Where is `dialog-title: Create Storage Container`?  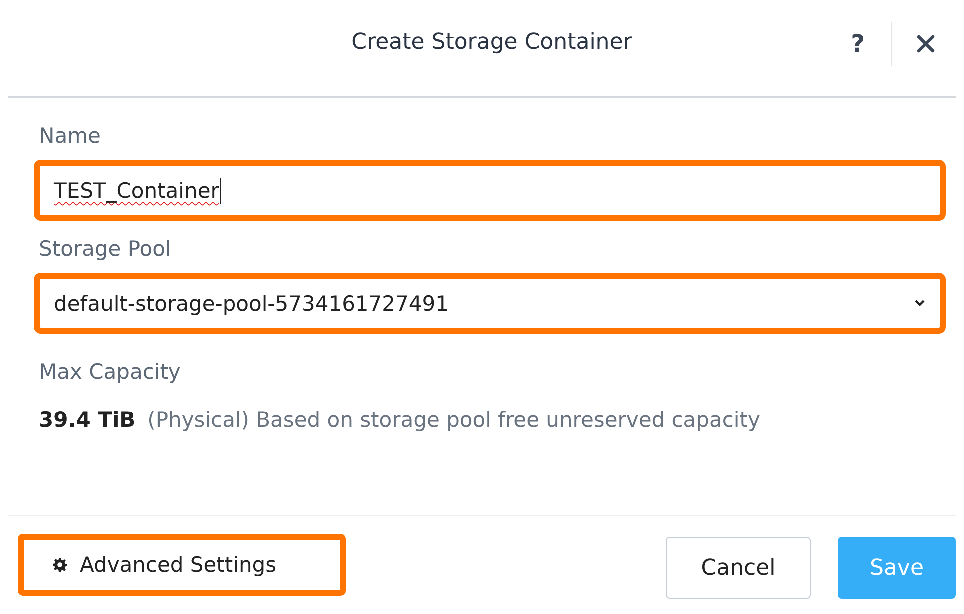
dialog-title: Create Storage Container is located at coordinates (492, 42).